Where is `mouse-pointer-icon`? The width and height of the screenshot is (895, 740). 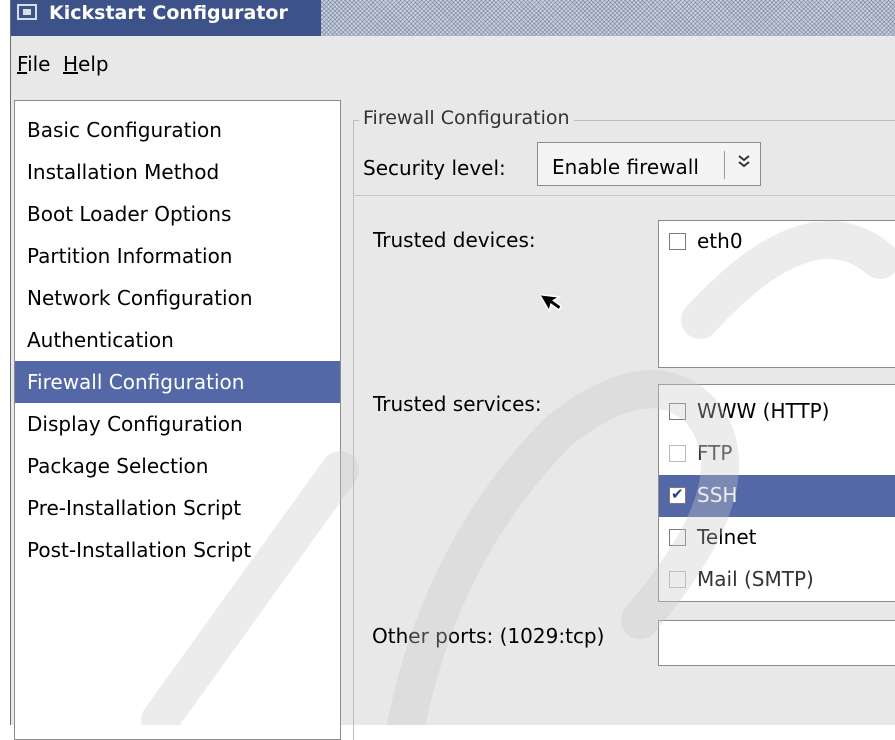
mouse-pointer-icon is located at coordinates (552, 303).